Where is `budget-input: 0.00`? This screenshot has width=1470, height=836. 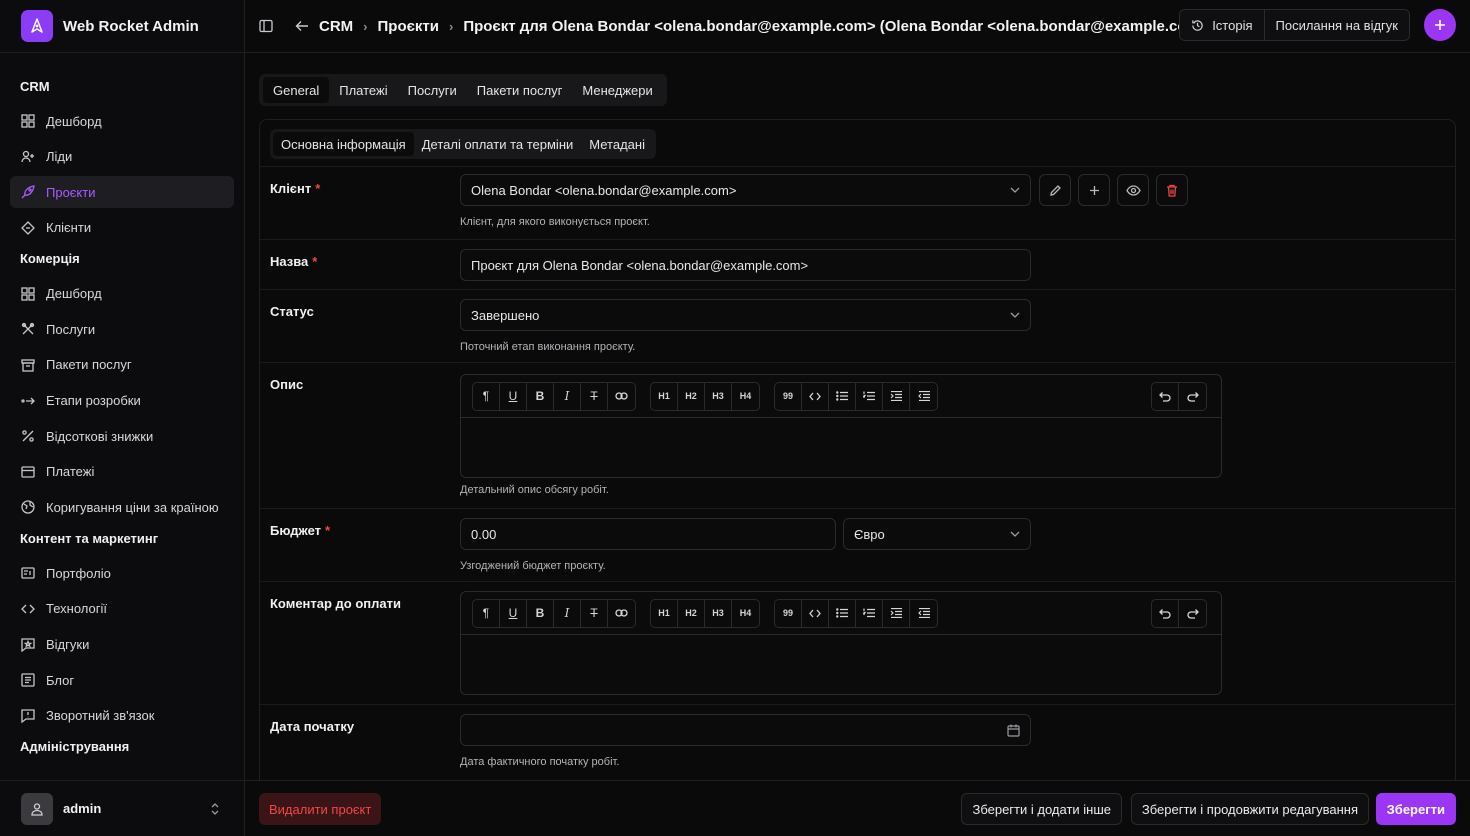
budget-input: 0.00 is located at coordinates (648, 534).